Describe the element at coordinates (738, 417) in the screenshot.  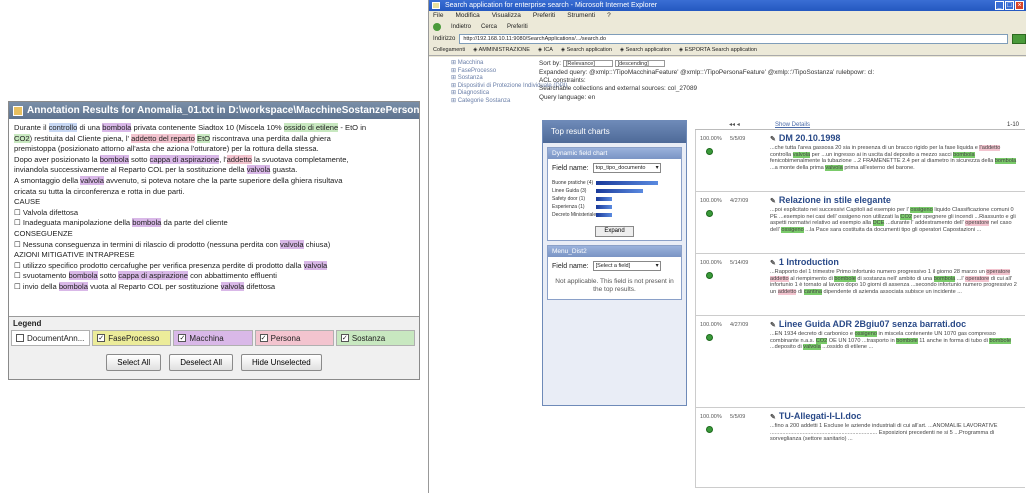
I see `result-date: 5/5/09` at that location.